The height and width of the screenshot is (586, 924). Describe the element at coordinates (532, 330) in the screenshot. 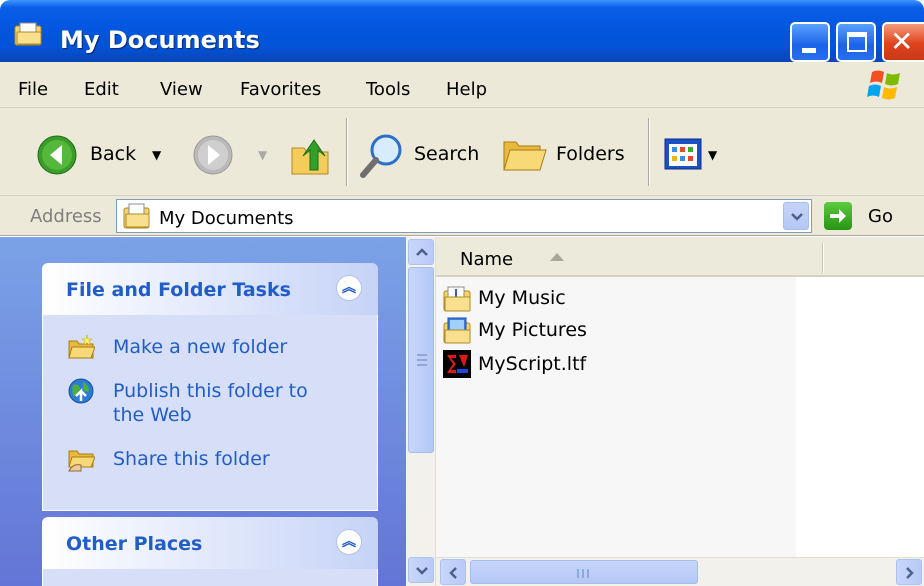

I see `file-name: My Pictures` at that location.